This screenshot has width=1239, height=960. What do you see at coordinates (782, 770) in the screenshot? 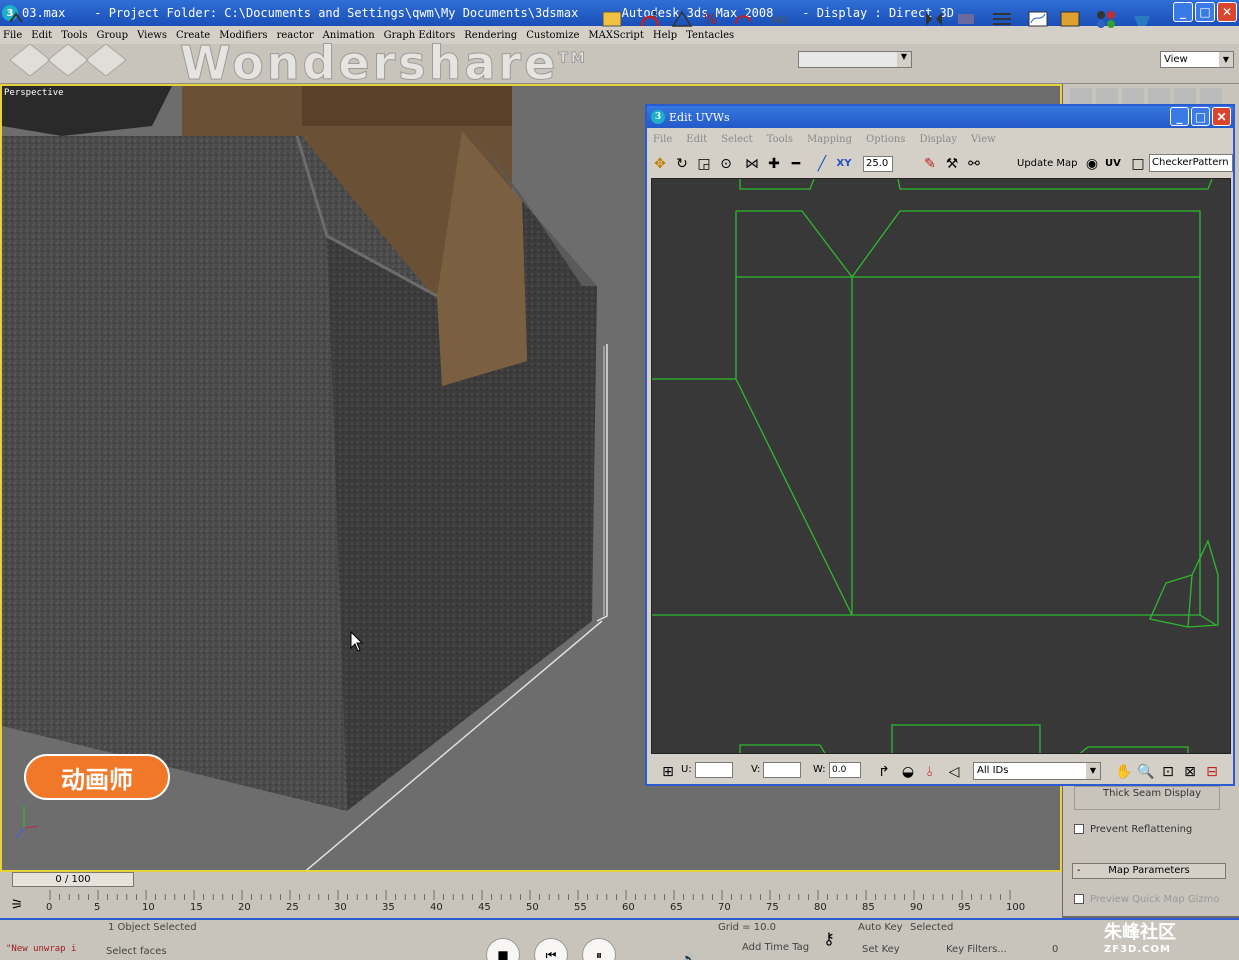
I see `v-field` at bounding box center [782, 770].